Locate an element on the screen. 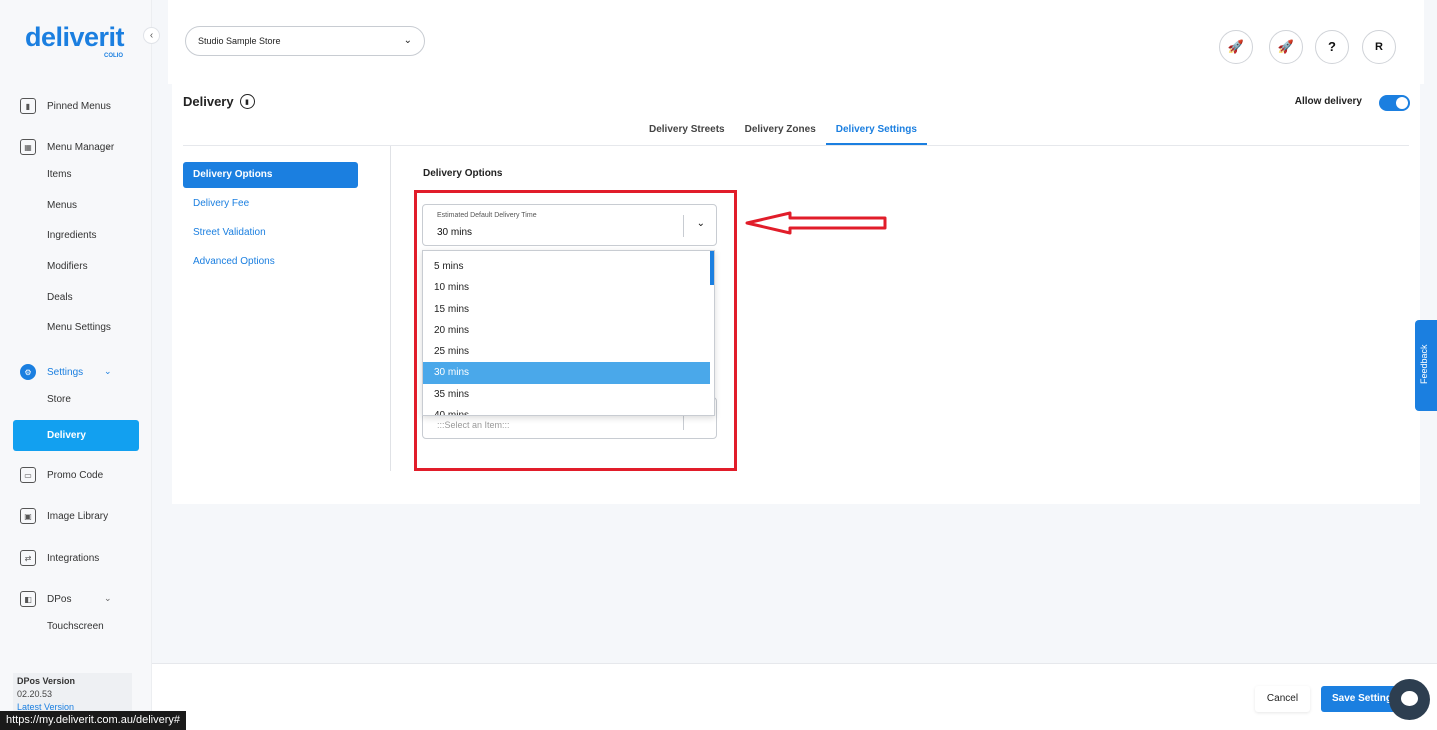 This screenshot has width=1437, height=730. sidebar-item-label: Integrations is located at coordinates (73, 558).